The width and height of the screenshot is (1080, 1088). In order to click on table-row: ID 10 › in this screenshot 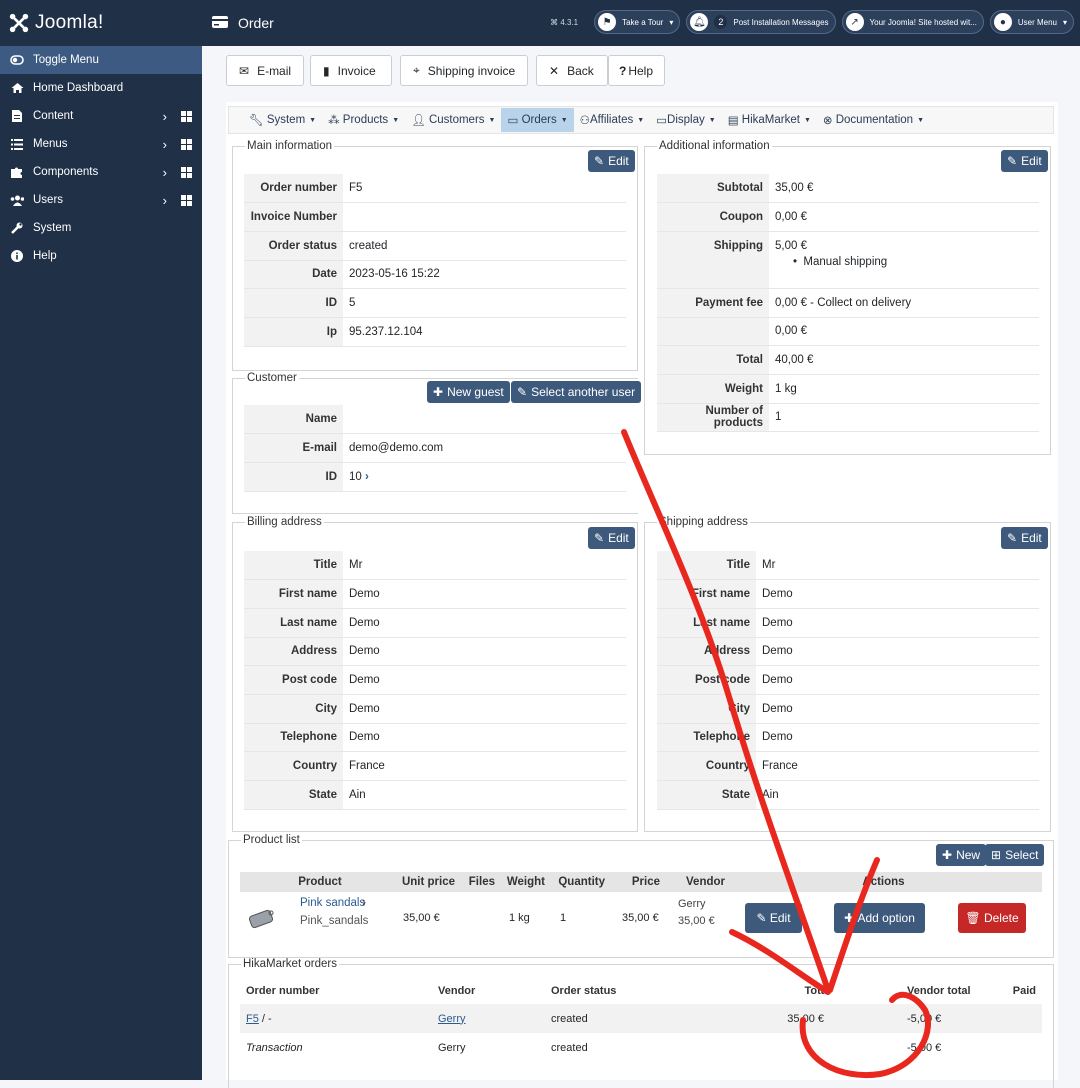, I will do `click(435, 477)`.